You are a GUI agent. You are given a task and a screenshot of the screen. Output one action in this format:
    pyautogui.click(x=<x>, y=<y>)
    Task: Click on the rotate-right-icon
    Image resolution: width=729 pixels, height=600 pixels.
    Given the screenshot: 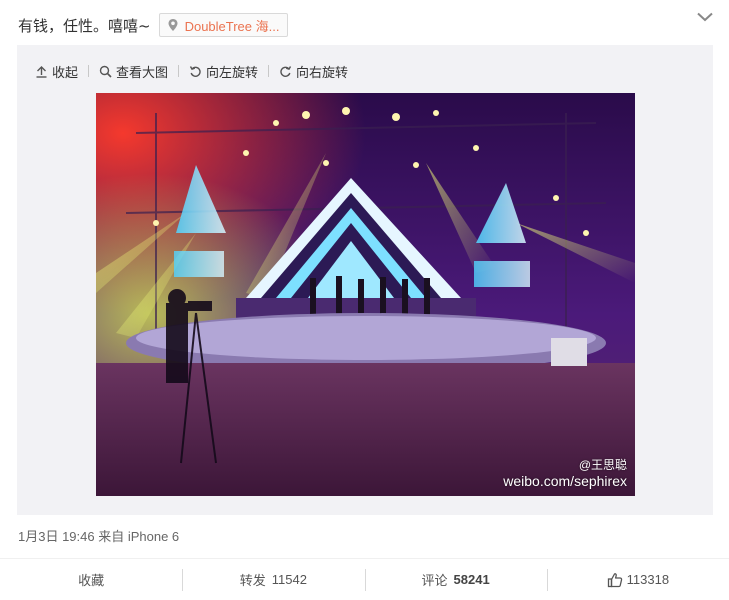 What is the action you would take?
    pyautogui.click(x=286, y=71)
    